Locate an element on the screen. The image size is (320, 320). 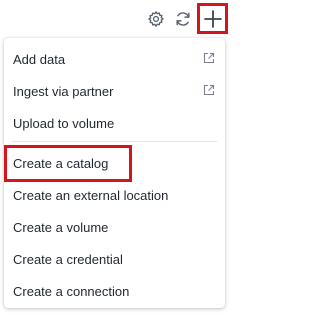
menu-item-upload-to-volume: Upload to volume is located at coordinates (114, 123).